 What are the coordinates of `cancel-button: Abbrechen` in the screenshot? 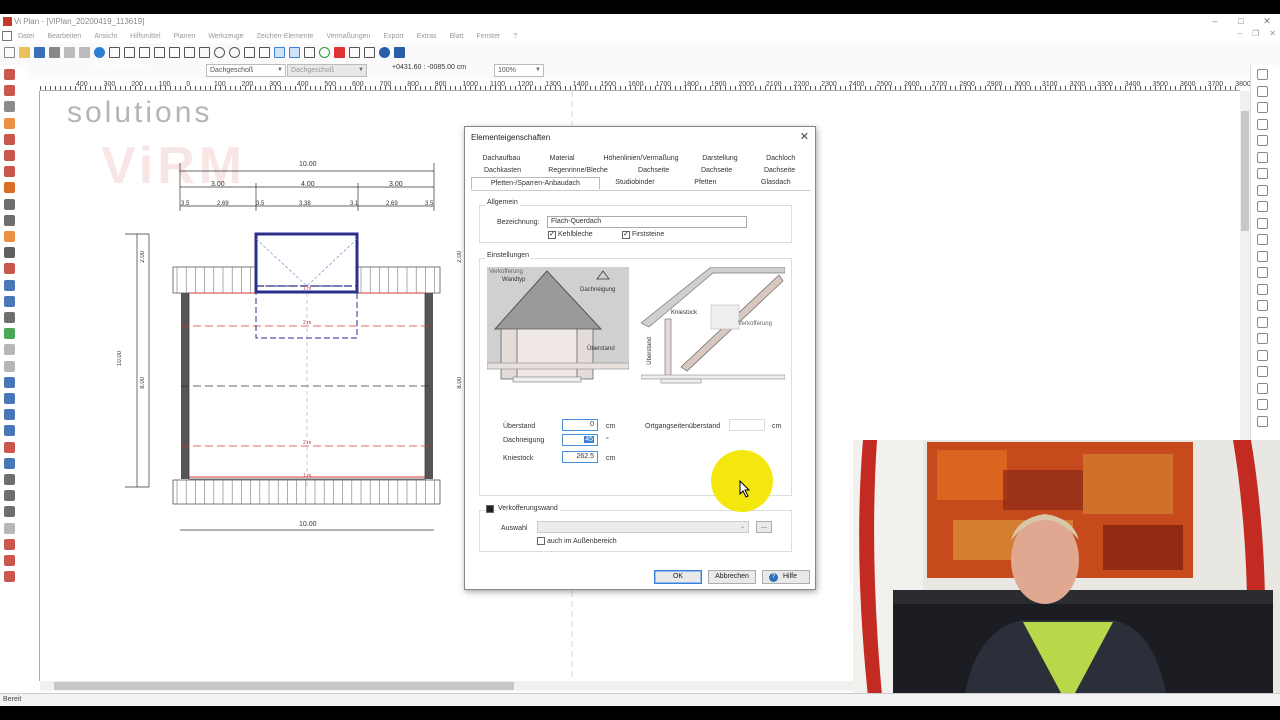 It's located at (732, 577).